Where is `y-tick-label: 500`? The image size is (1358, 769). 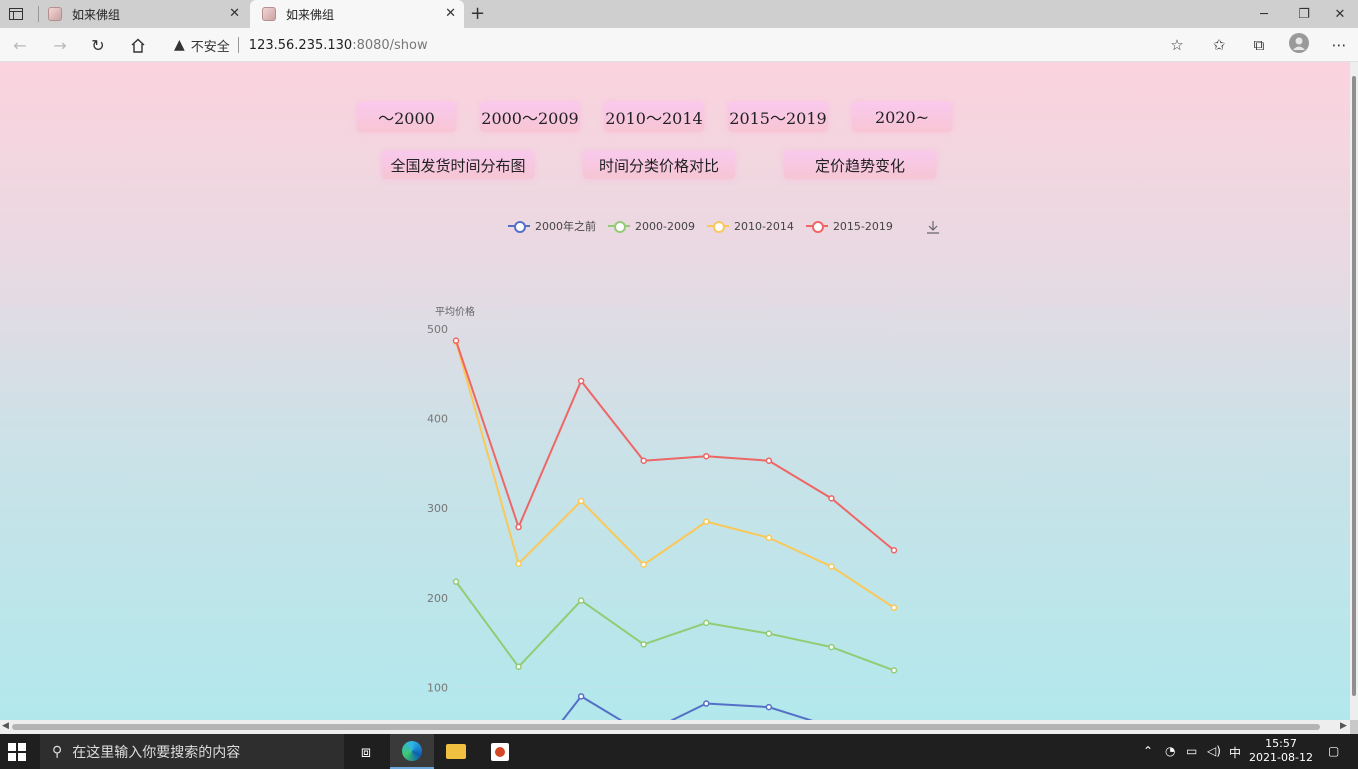 y-tick-label: 500 is located at coordinates (437, 329).